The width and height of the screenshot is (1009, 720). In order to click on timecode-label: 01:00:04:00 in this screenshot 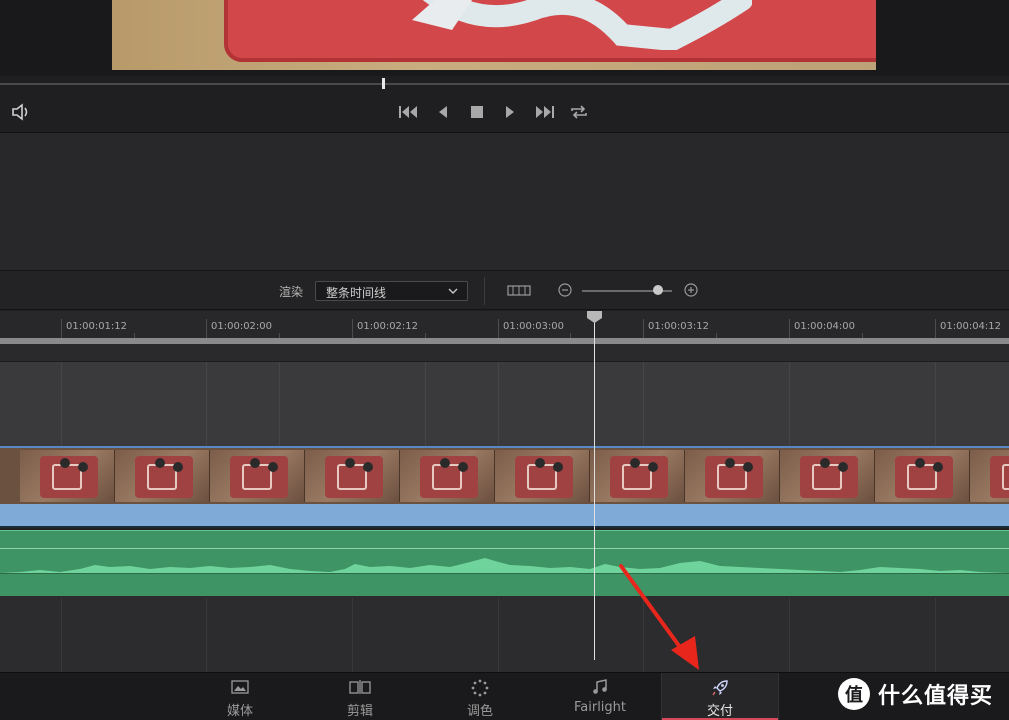, I will do `click(825, 326)`.